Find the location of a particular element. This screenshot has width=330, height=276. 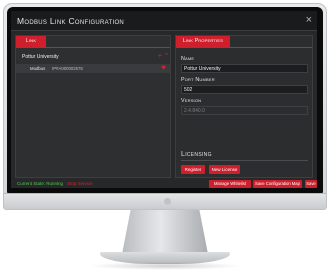

monitor-stand is located at coordinates (165, 232).